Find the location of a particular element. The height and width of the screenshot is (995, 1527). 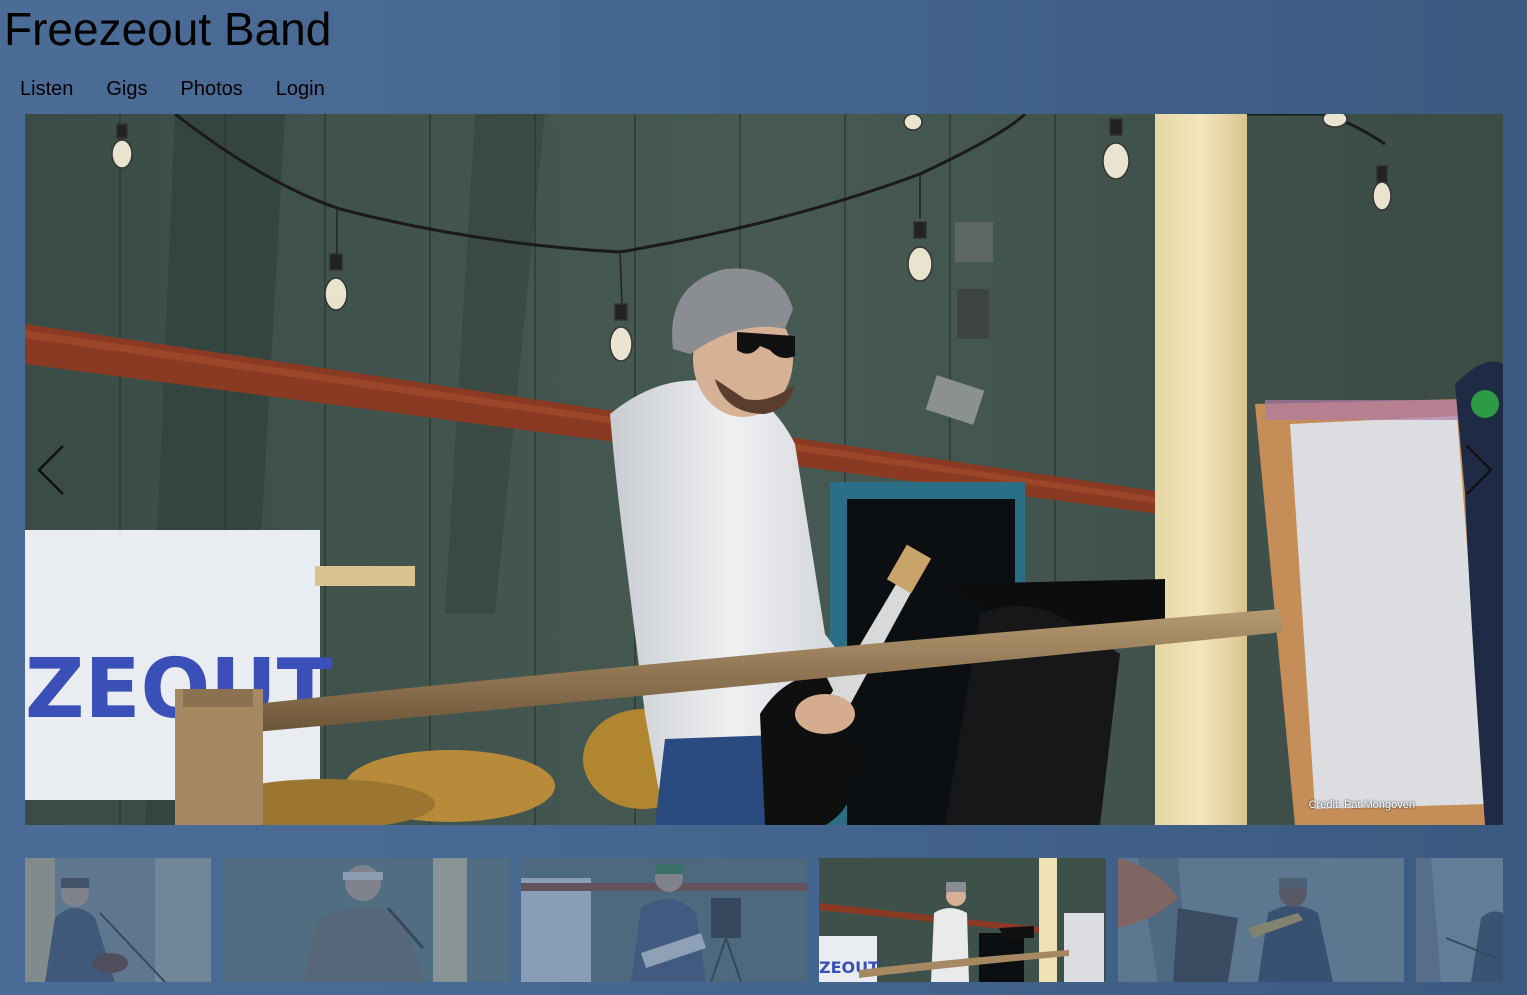

site-title: Freezeout Band is located at coordinates (168, 29).